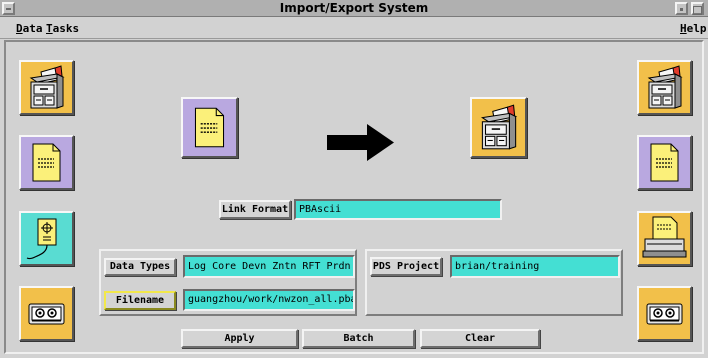  I want to click on window-title: Import/Export System, so click(354, 8).